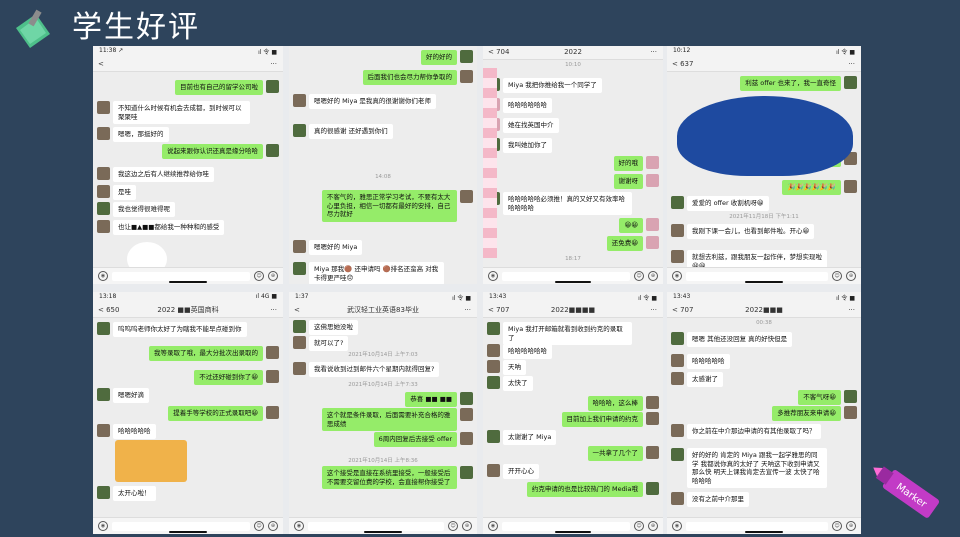 The image size is (960, 537). What do you see at coordinates (219, 87) in the screenshot?
I see `message-bubble: 目前也有自己的留学公司啦` at bounding box center [219, 87].